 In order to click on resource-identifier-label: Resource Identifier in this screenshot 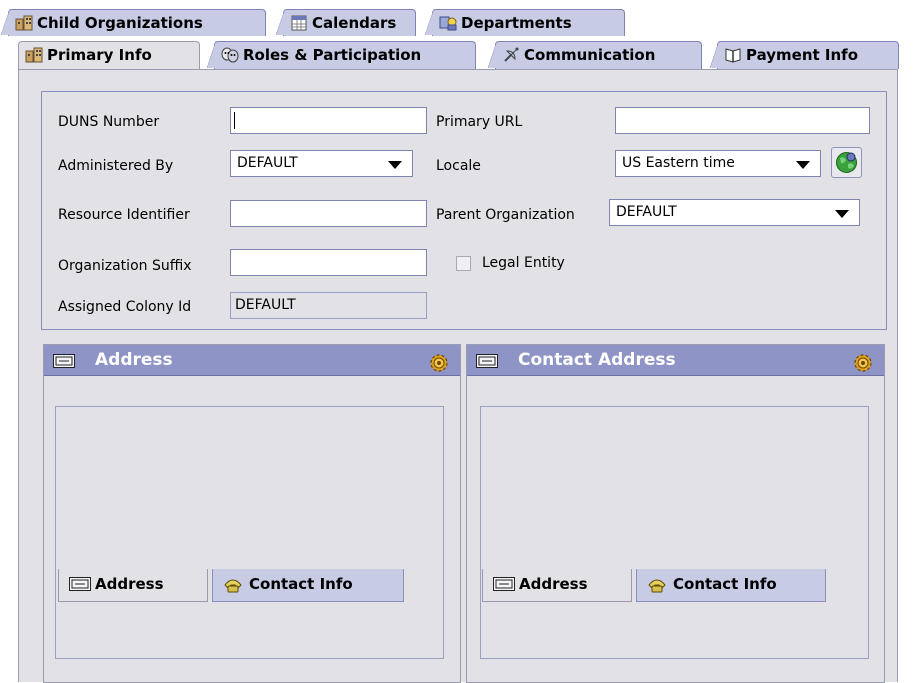, I will do `click(124, 215)`.